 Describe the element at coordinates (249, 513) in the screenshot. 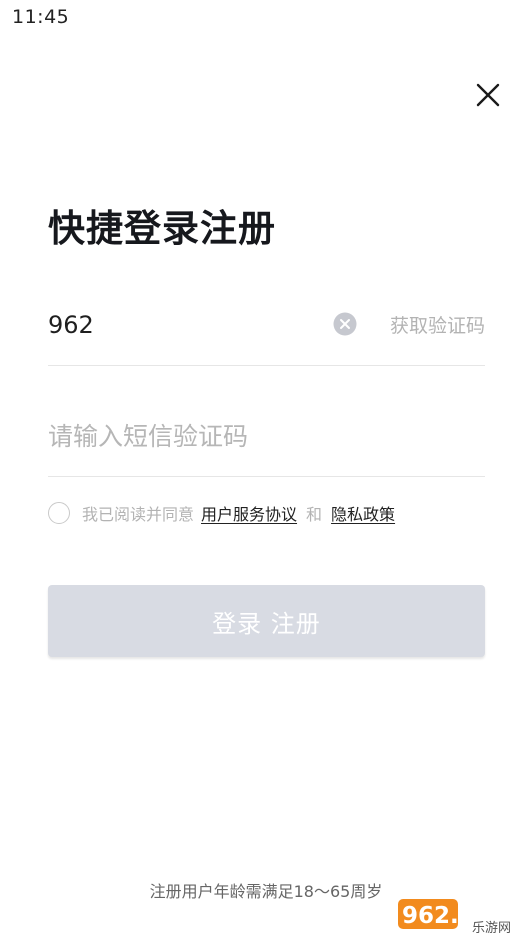

I see `user-agreement-link: 用户服务协议` at that location.